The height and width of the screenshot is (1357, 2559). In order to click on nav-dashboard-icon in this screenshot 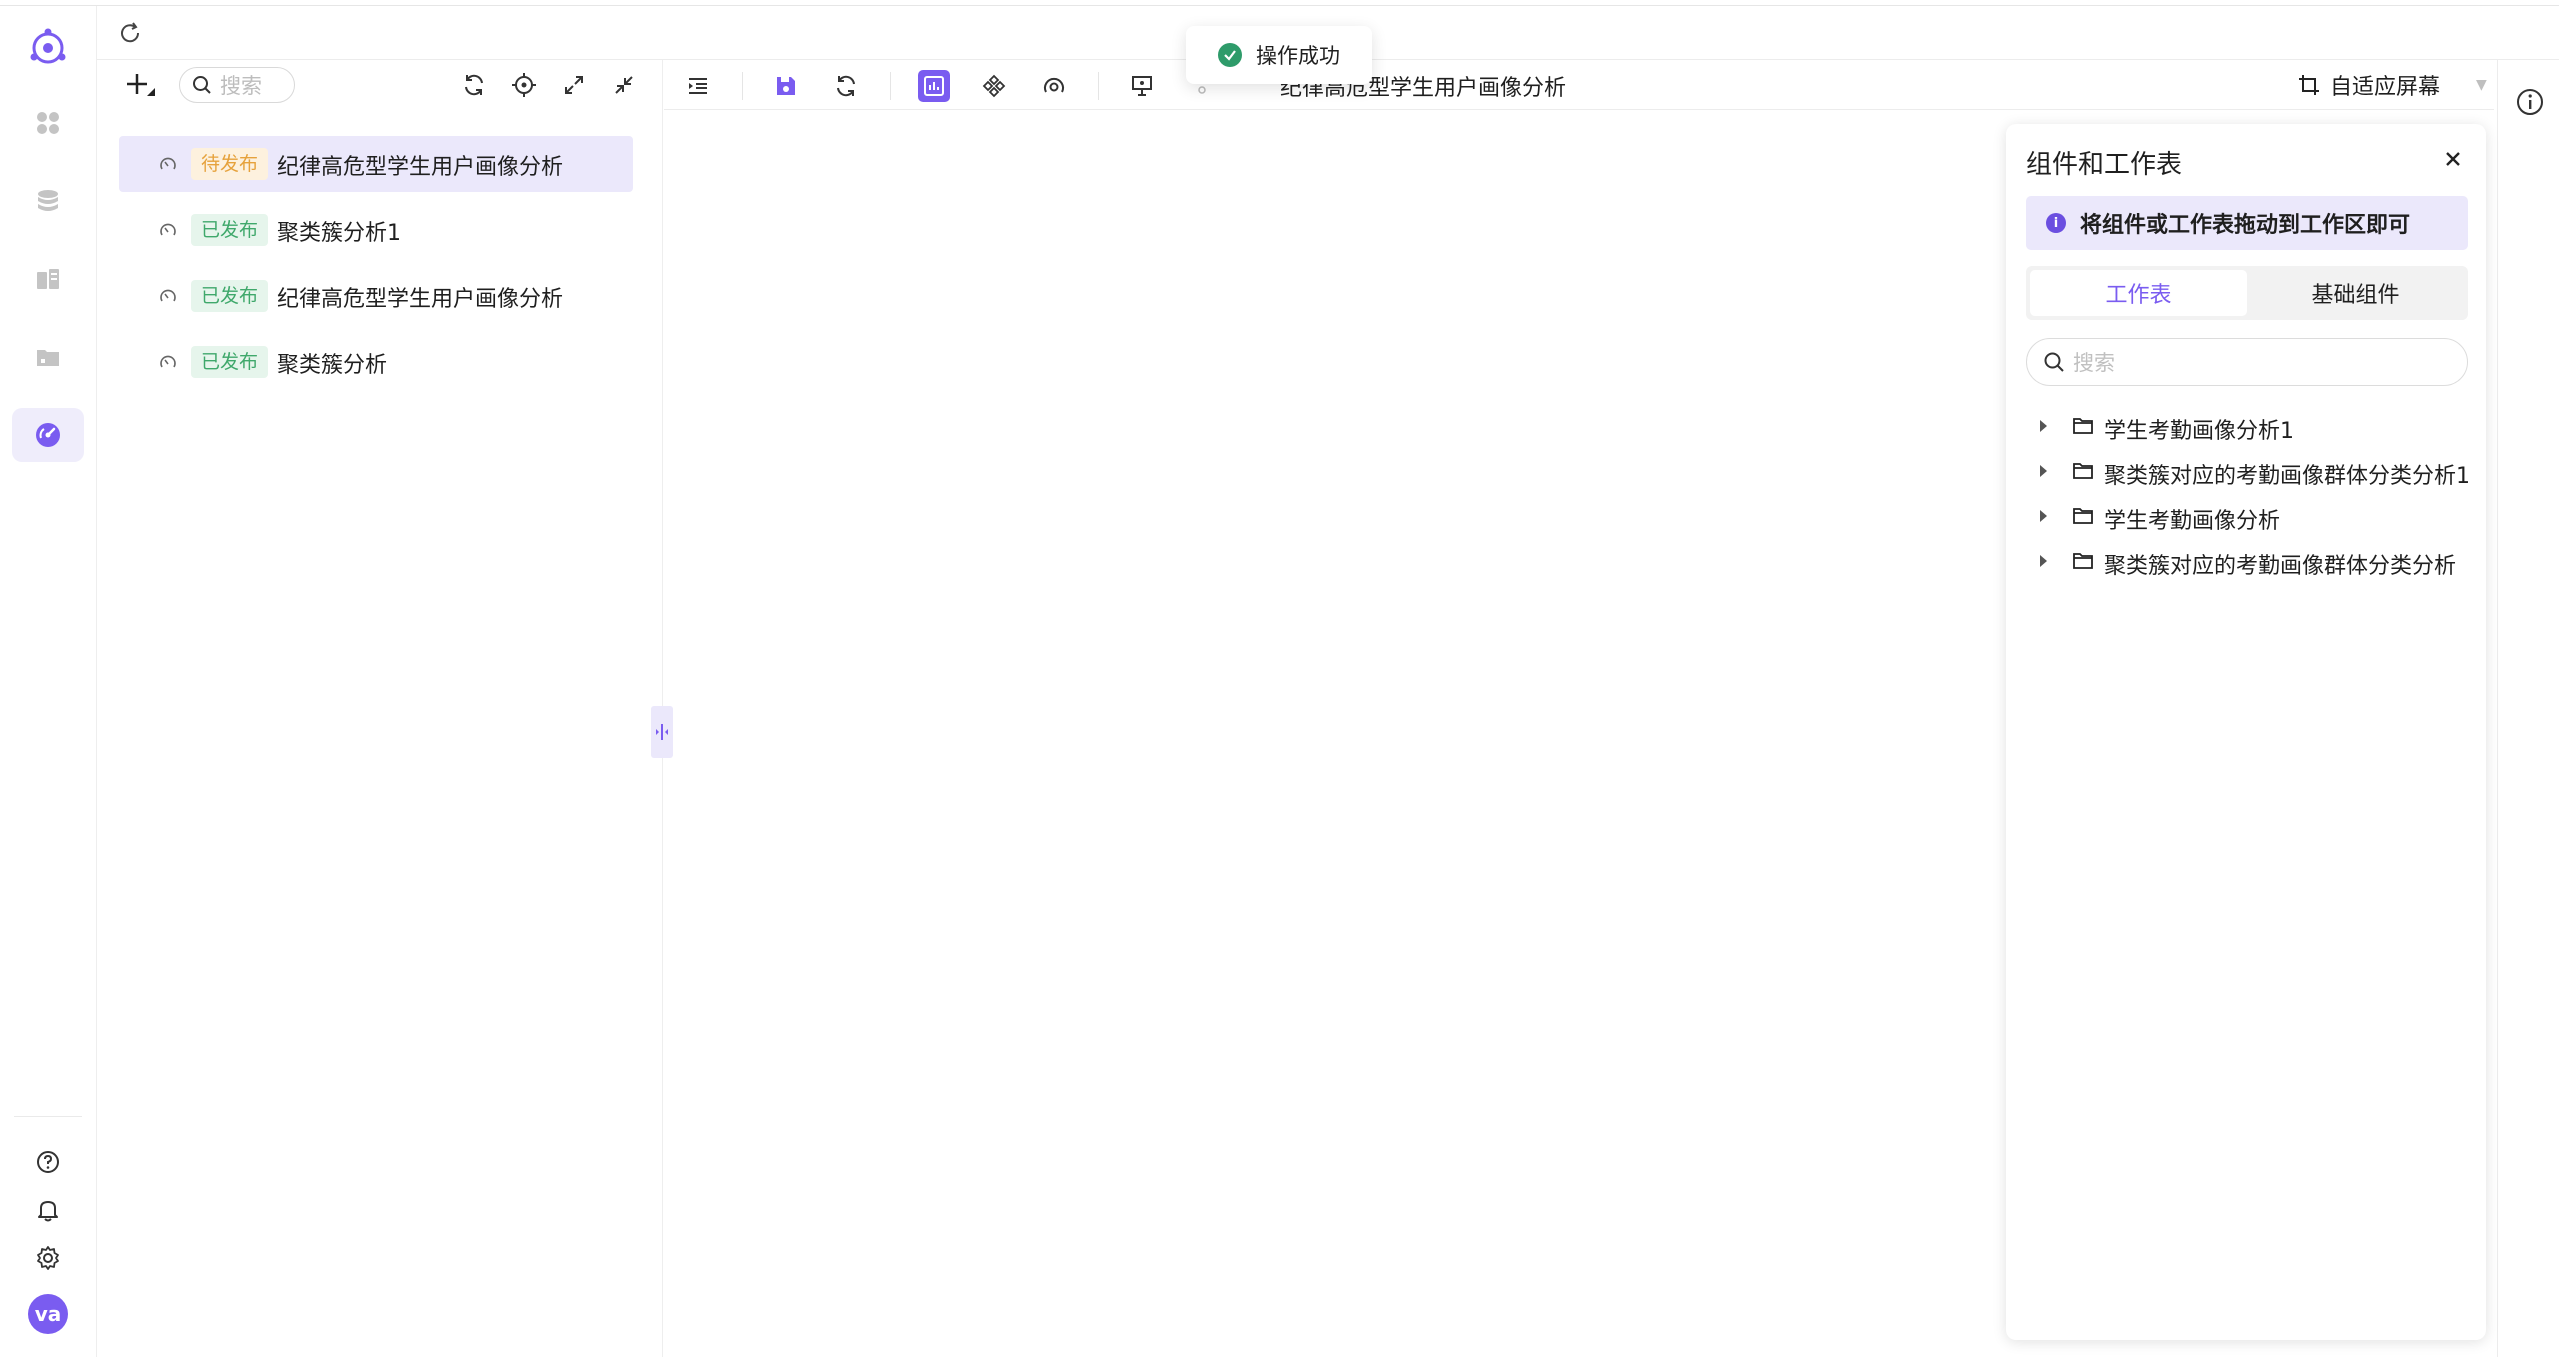, I will do `click(48, 279)`.